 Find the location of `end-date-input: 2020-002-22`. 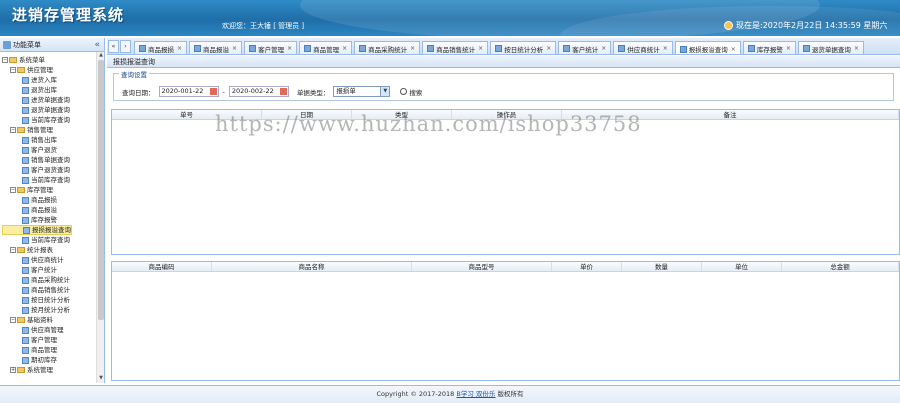

end-date-input: 2020-002-22 is located at coordinates (258, 91).